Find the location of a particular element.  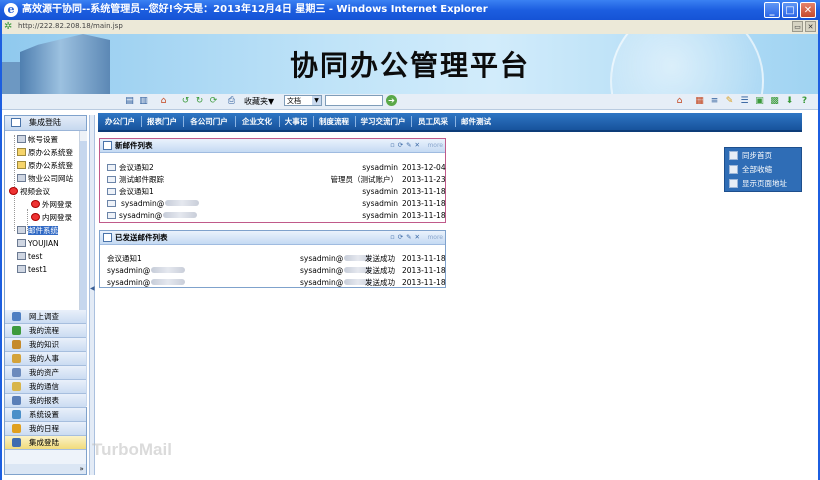

minimize-button: _ is located at coordinates (772, 10).